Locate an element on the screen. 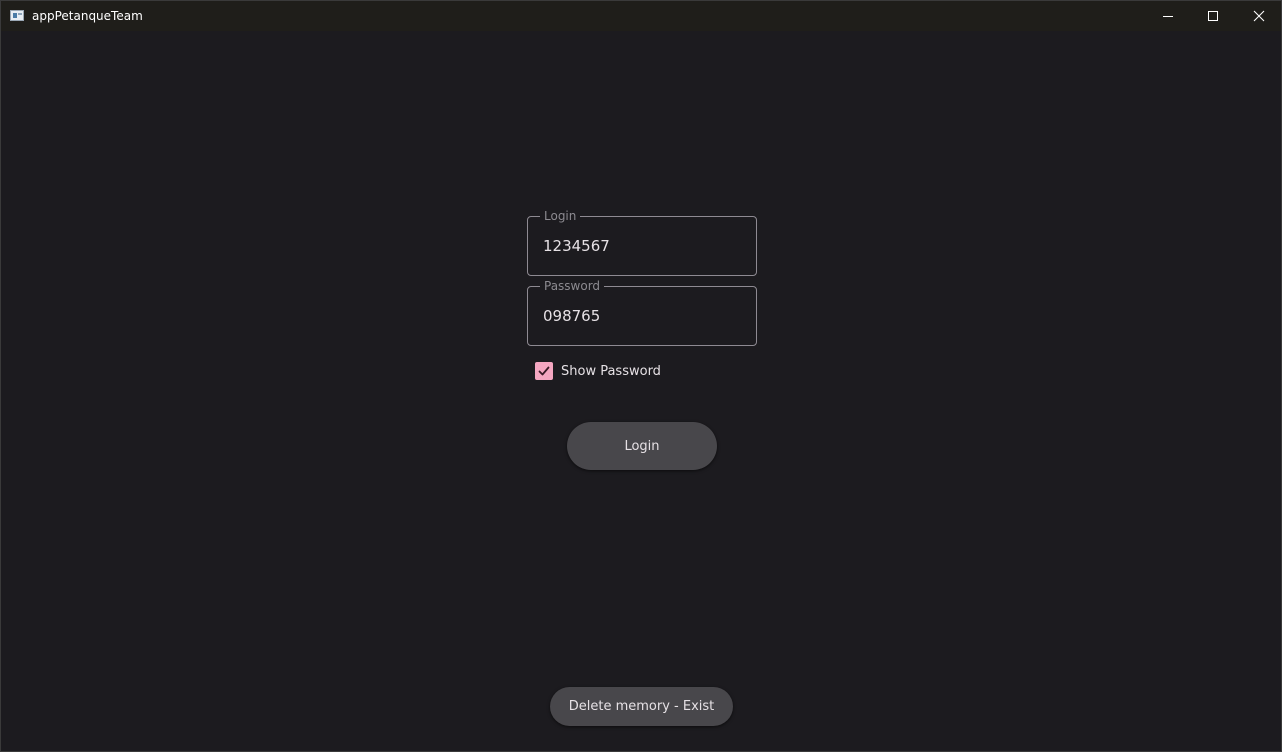  check-icon is located at coordinates (544, 371).